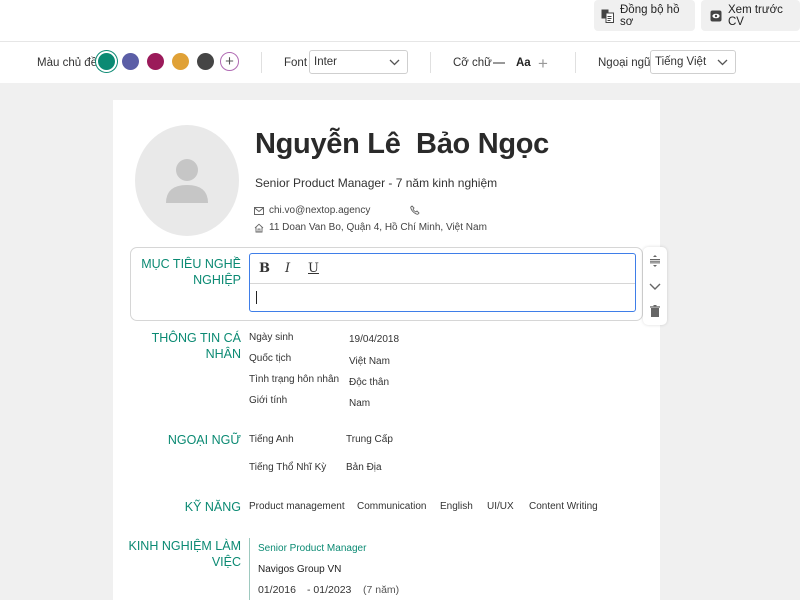  What do you see at coordinates (359, 403) in the screenshot?
I see `gender-value: Nam` at bounding box center [359, 403].